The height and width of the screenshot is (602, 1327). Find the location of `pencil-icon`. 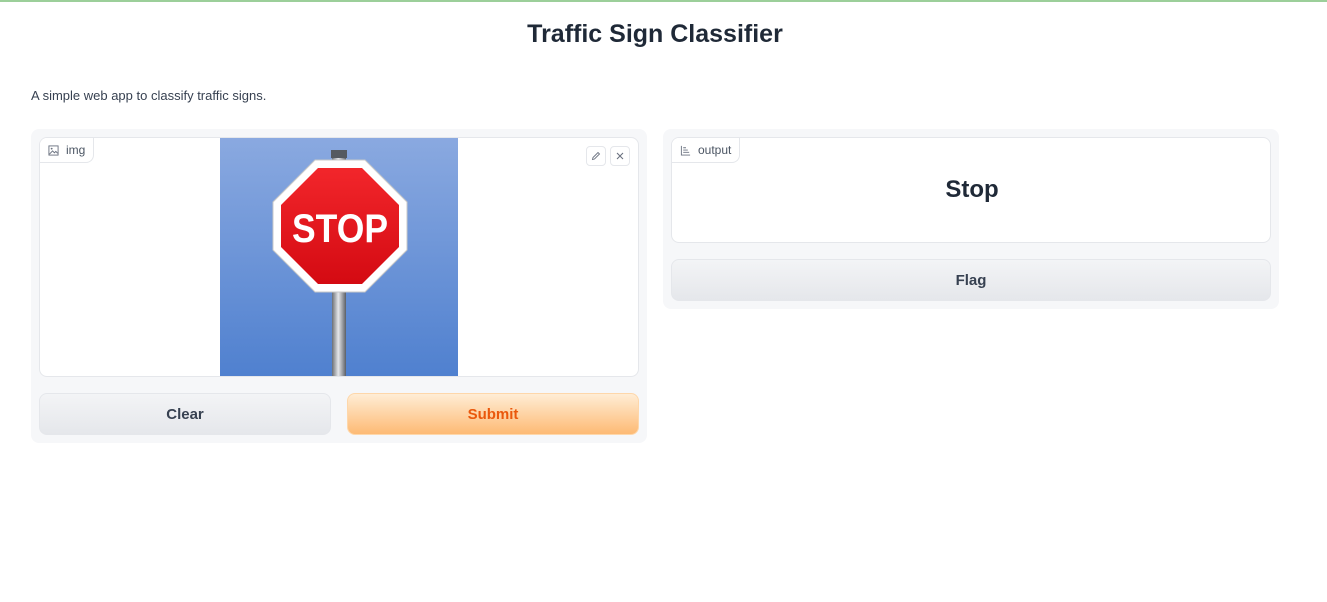

pencil-icon is located at coordinates (596, 156).